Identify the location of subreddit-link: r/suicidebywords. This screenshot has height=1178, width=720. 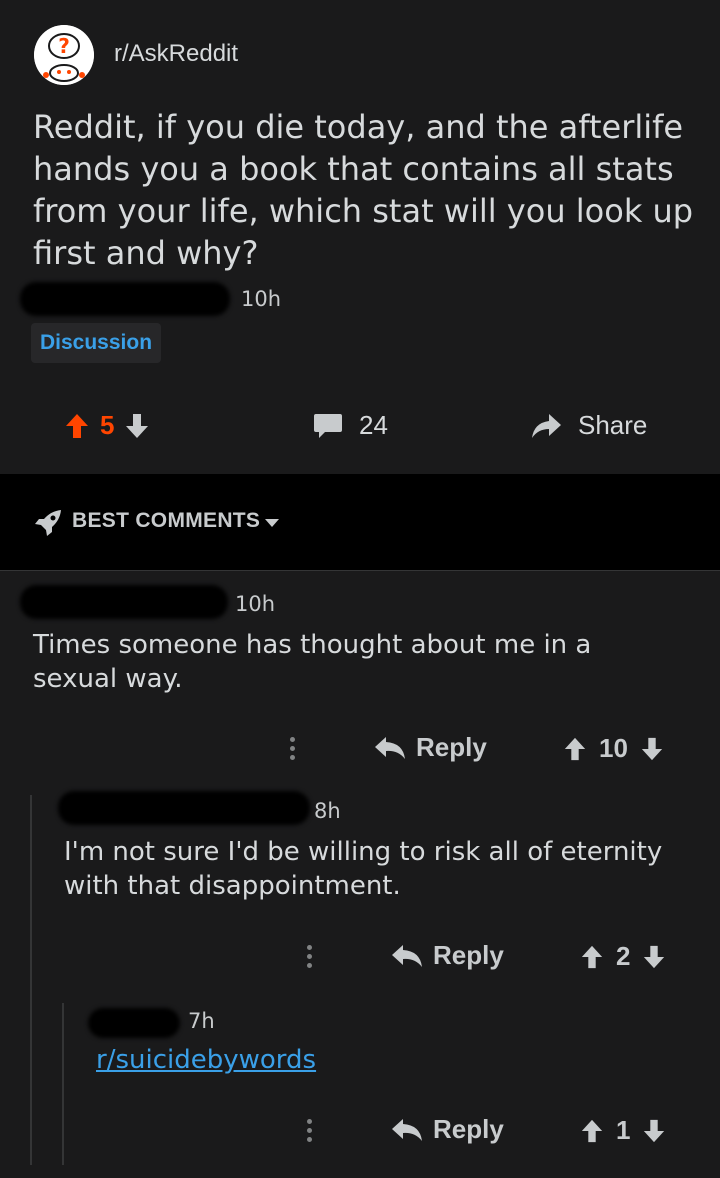
(206, 1060).